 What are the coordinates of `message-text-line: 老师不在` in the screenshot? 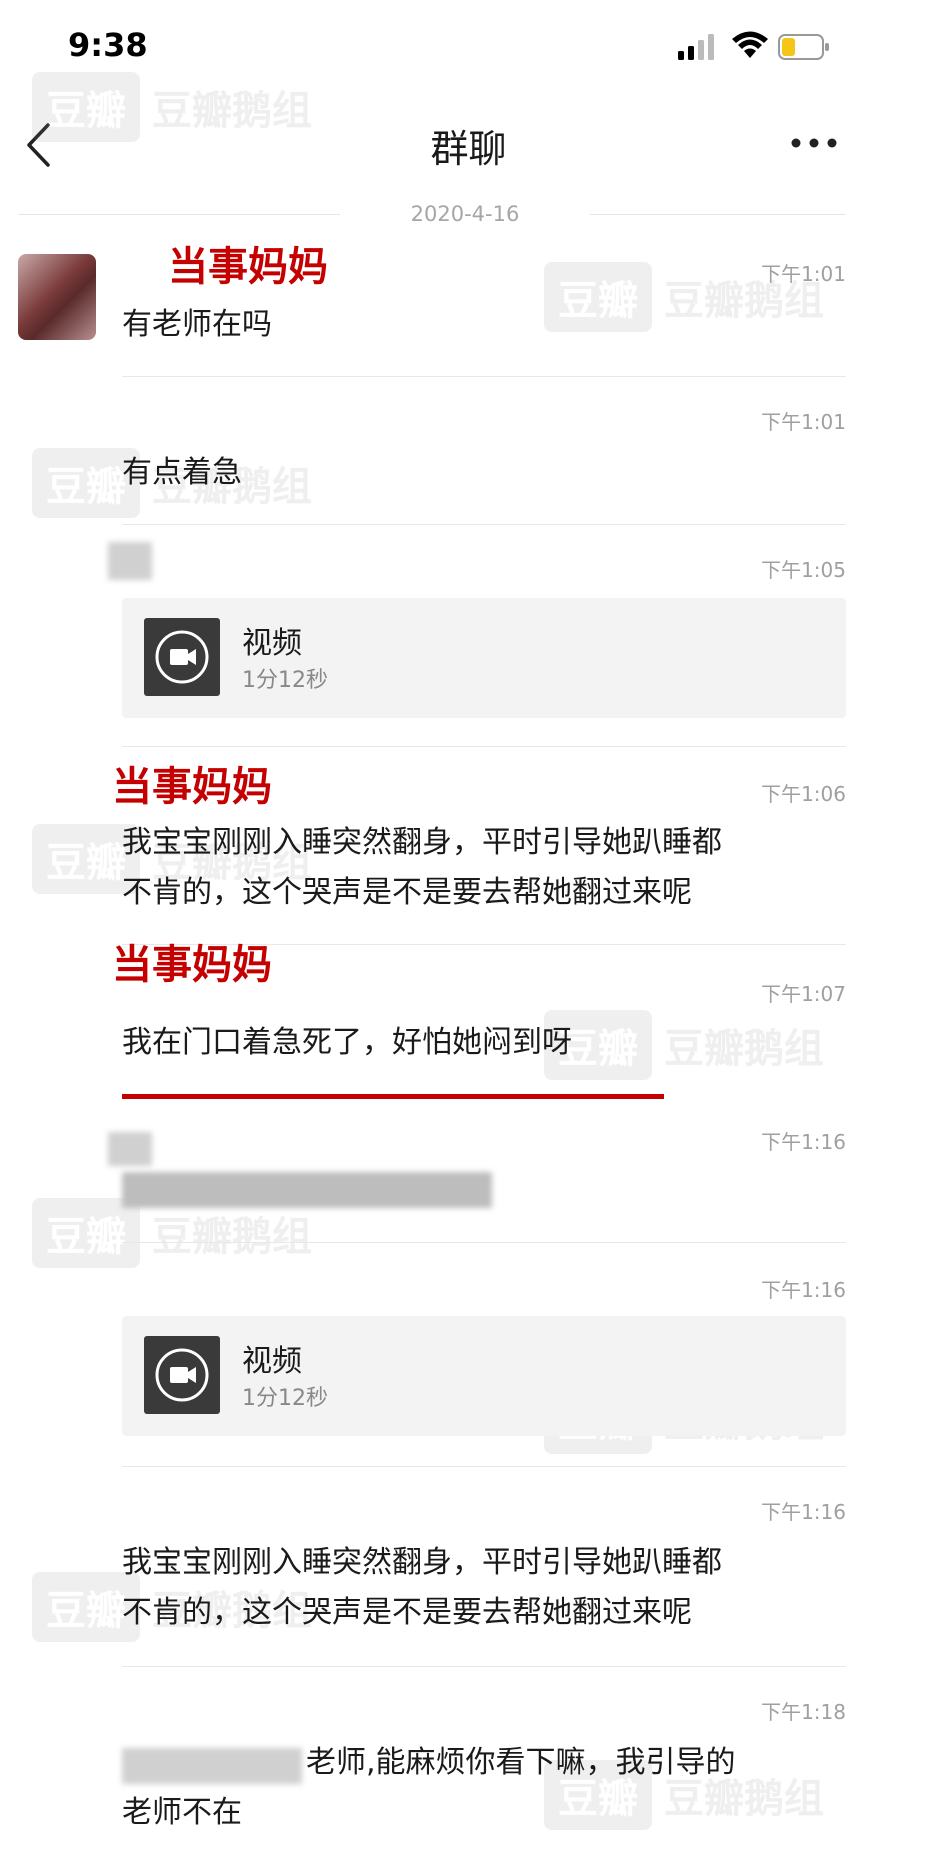 It's located at (182, 1812).